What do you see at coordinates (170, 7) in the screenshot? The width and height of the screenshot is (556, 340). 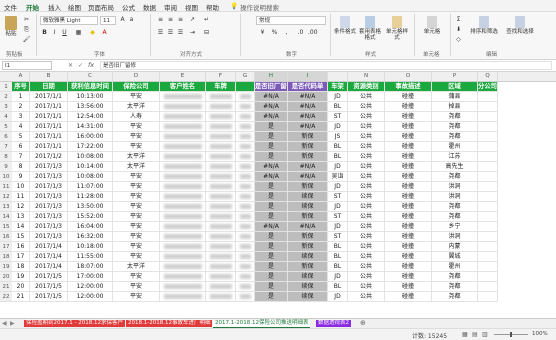 I see `tab-review: 审阅` at bounding box center [170, 7].